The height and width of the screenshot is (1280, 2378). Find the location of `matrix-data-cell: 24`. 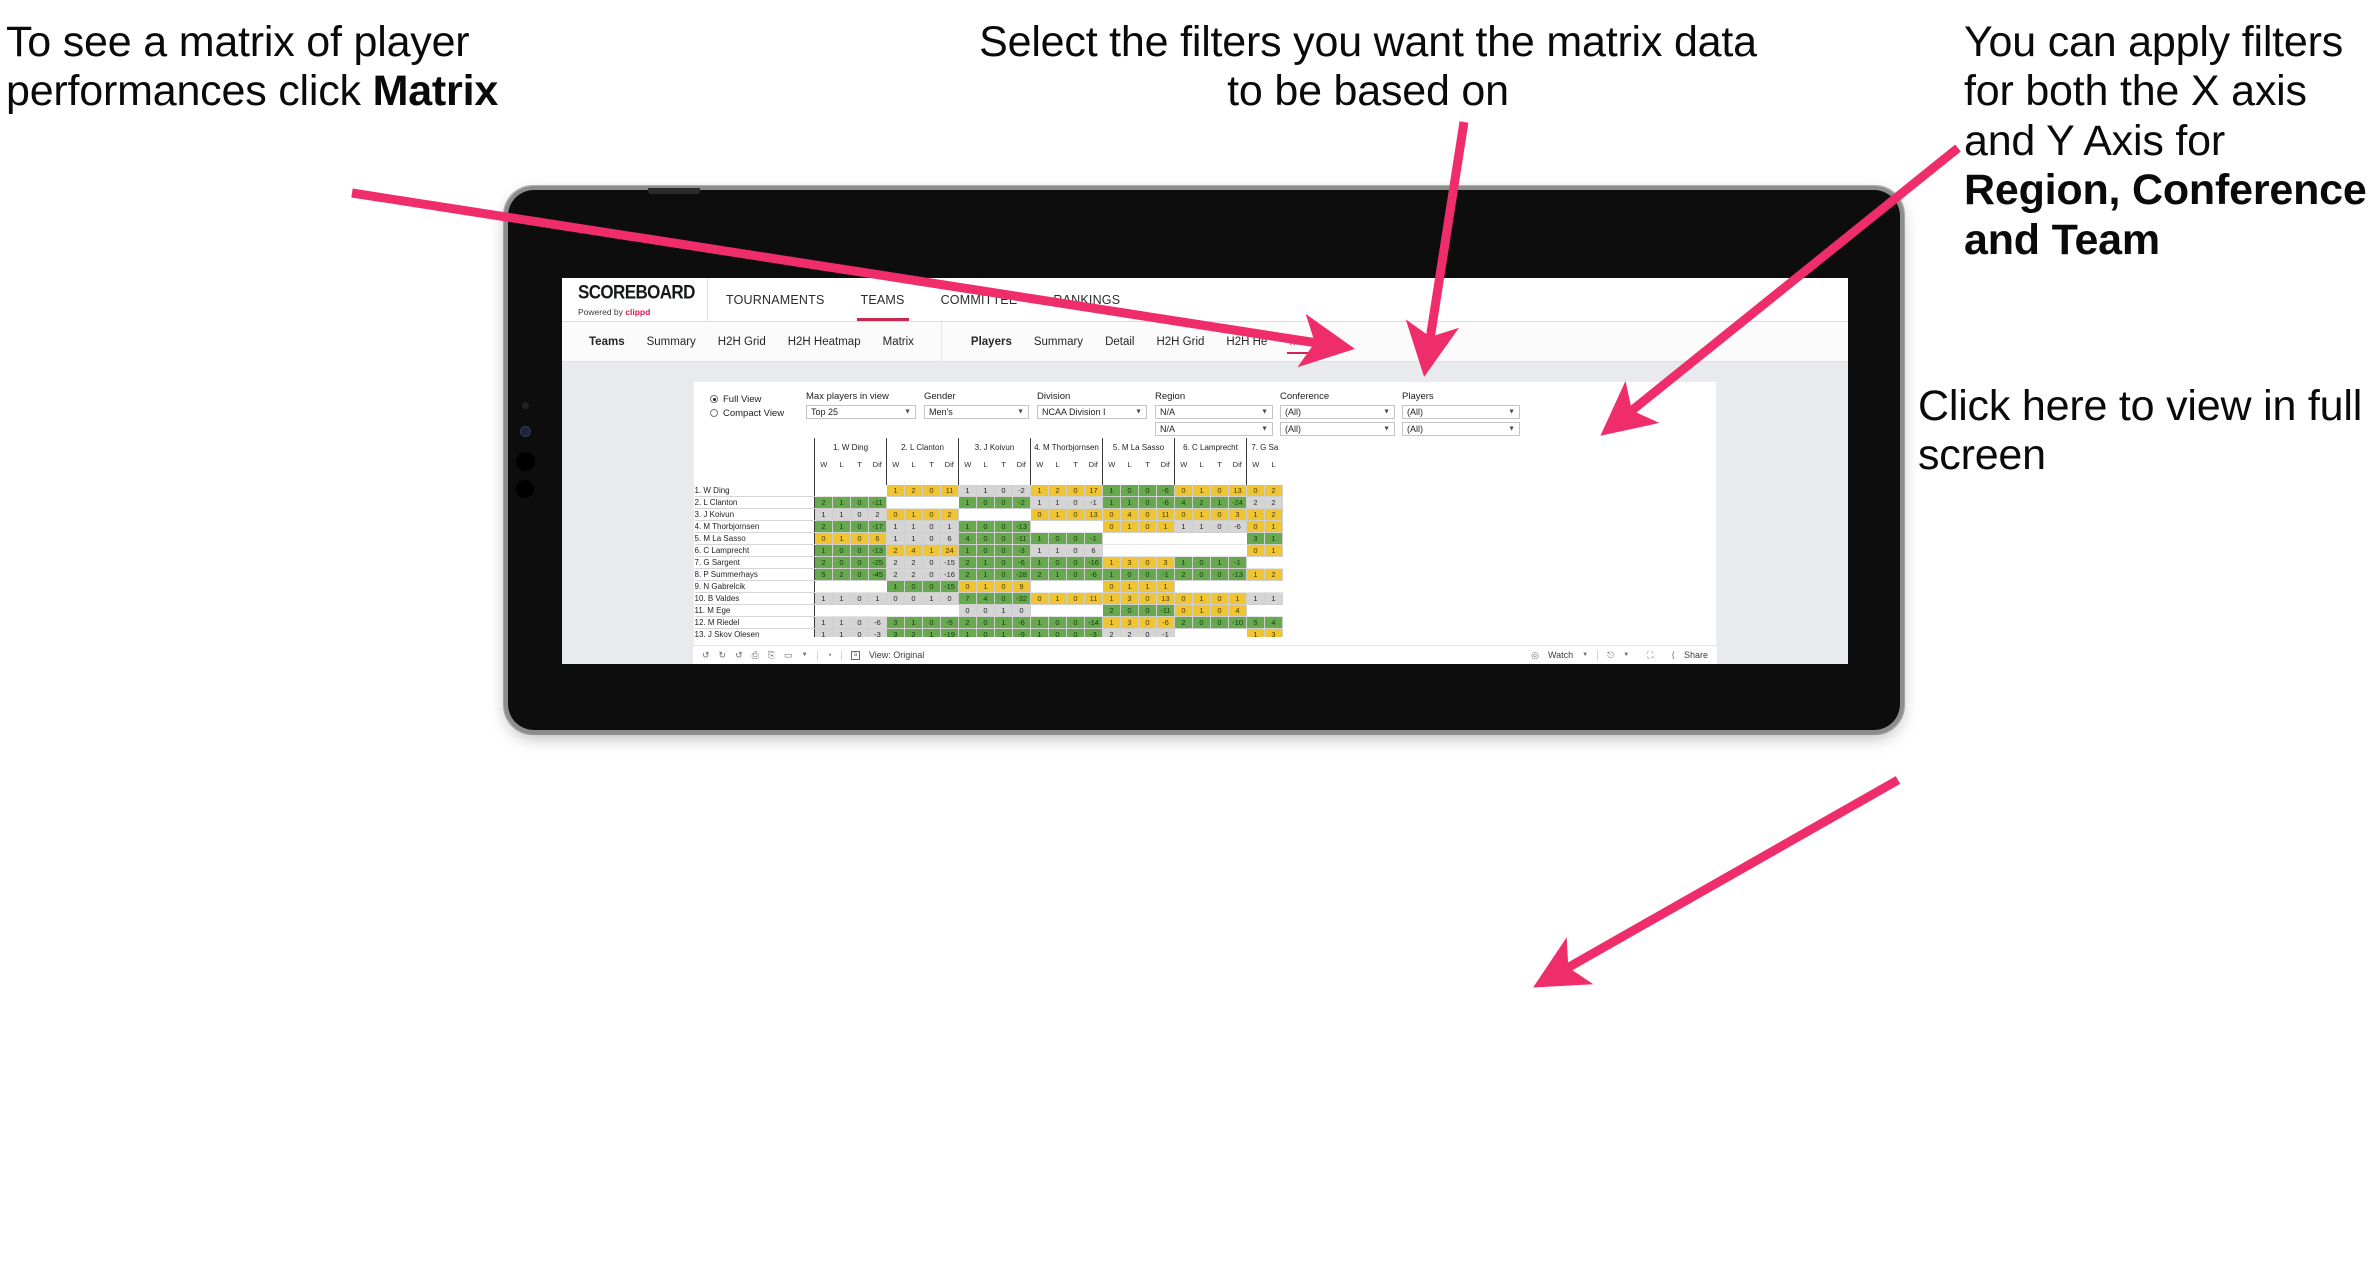

matrix-data-cell: 24 is located at coordinates (949, 550).